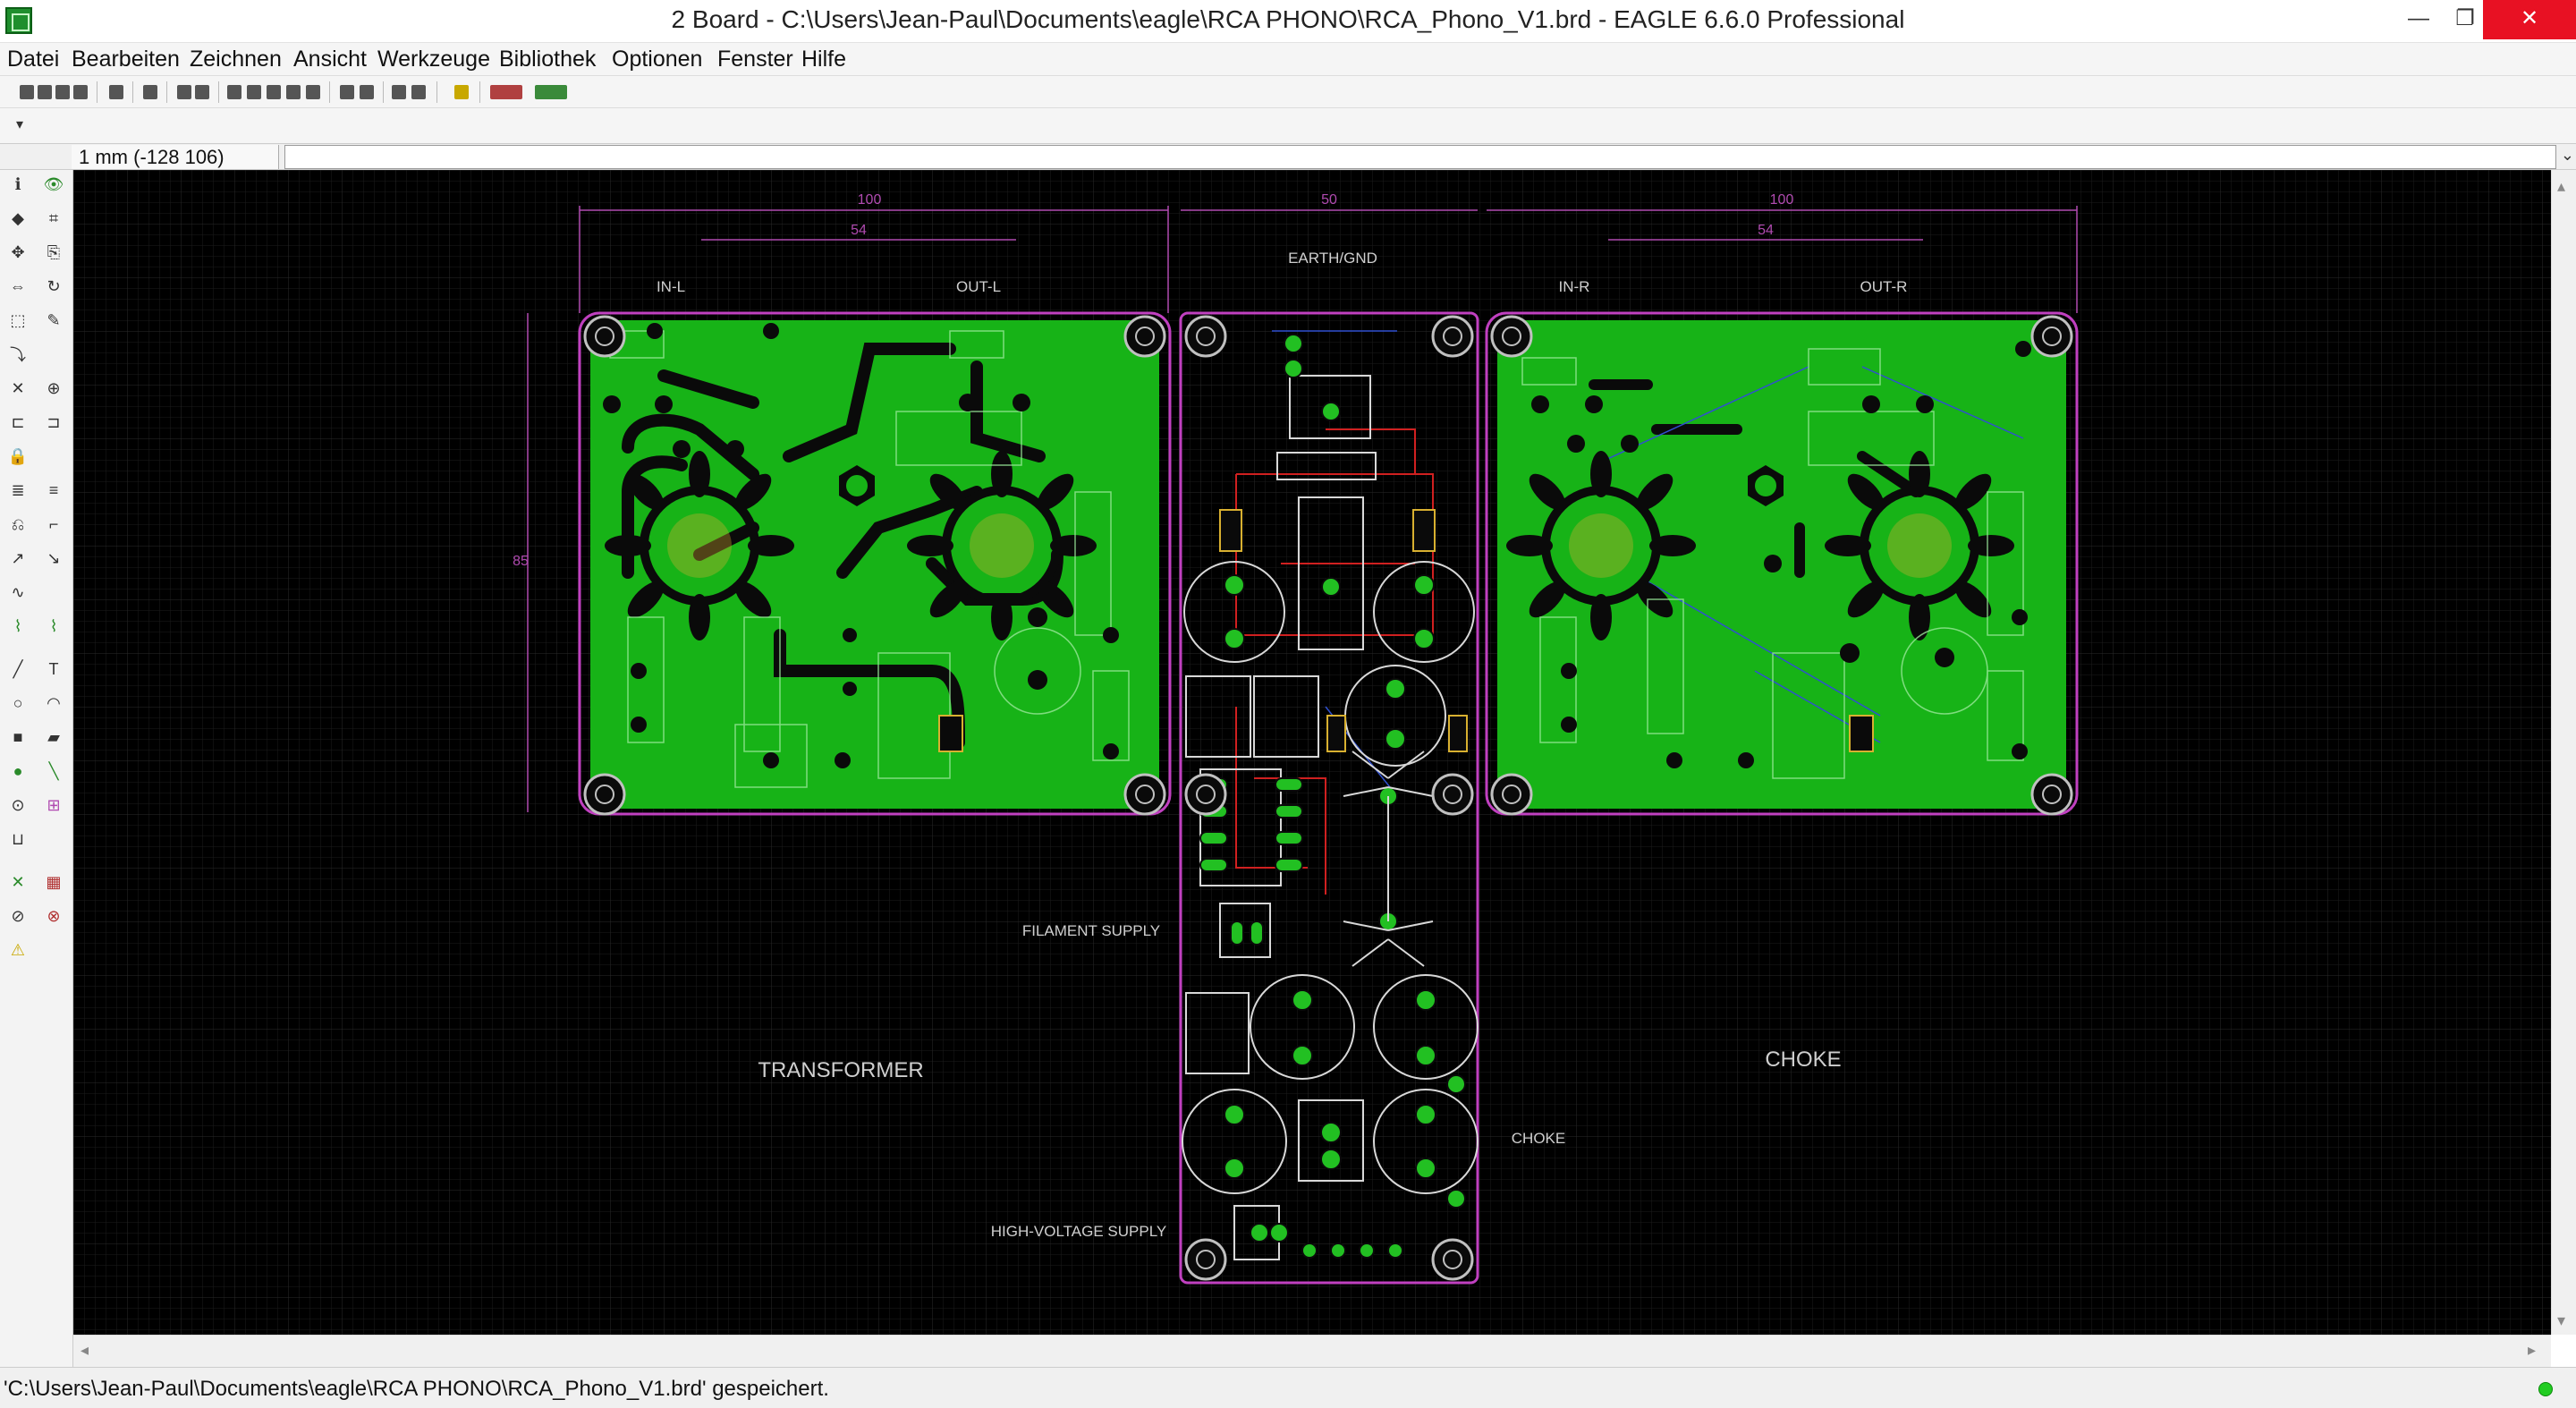  What do you see at coordinates (126, 59) in the screenshot?
I see `menu-bearbeiten: Bearbeiten` at bounding box center [126, 59].